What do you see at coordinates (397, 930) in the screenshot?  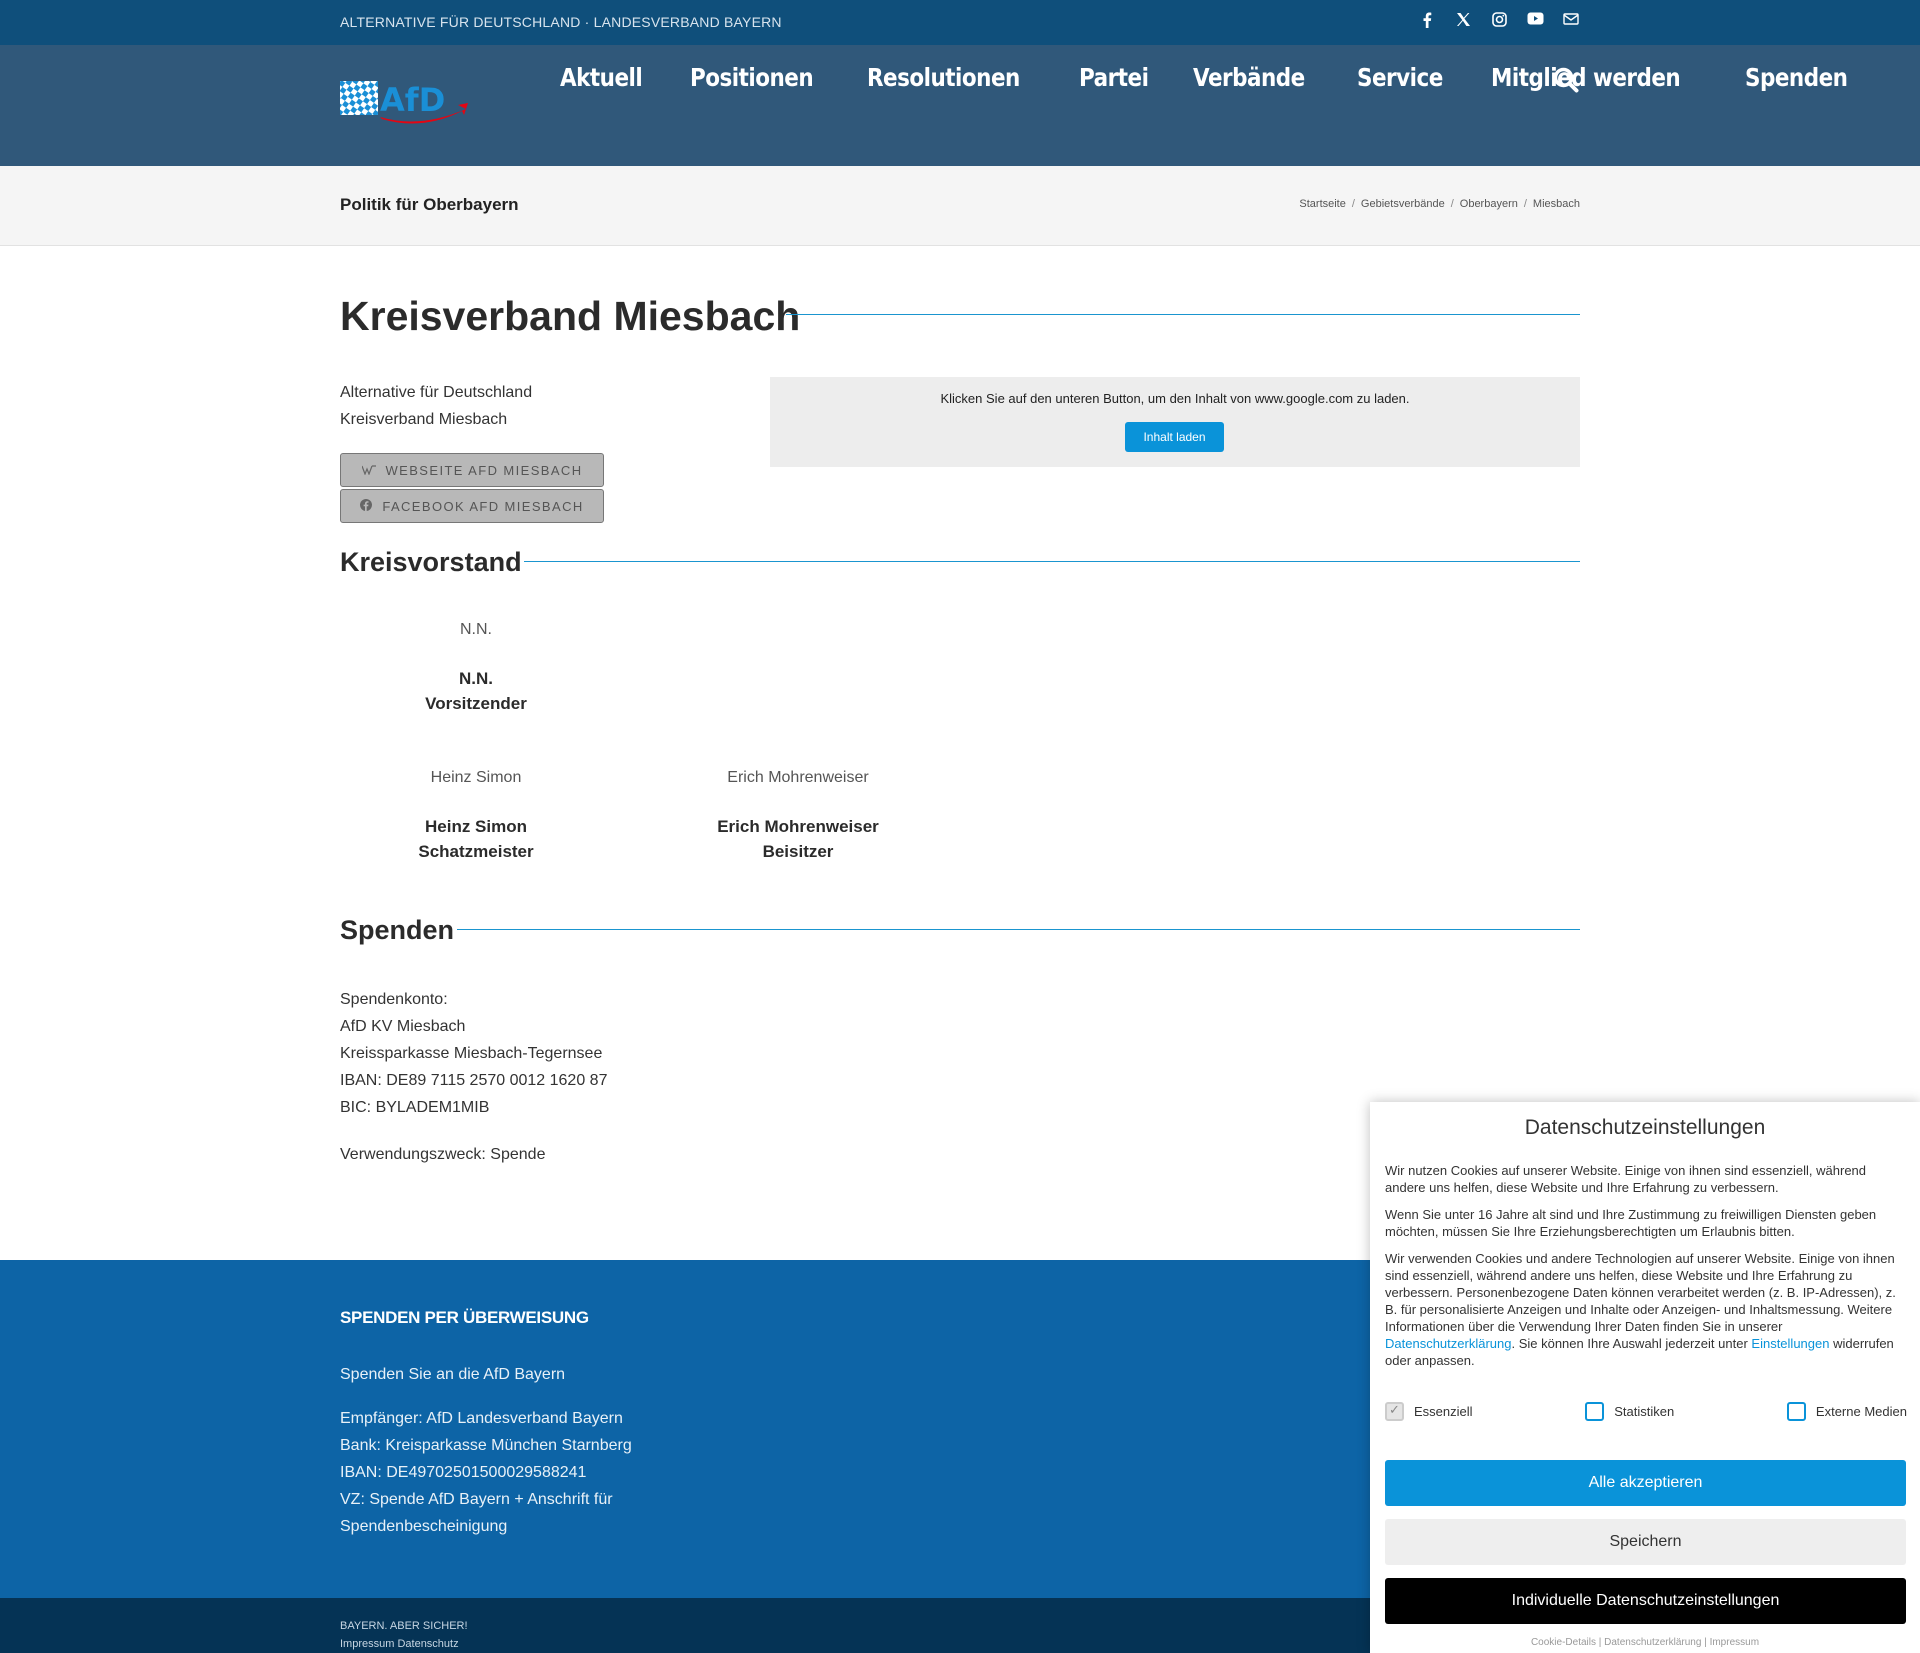 I see `donation-heading: Spenden` at bounding box center [397, 930].